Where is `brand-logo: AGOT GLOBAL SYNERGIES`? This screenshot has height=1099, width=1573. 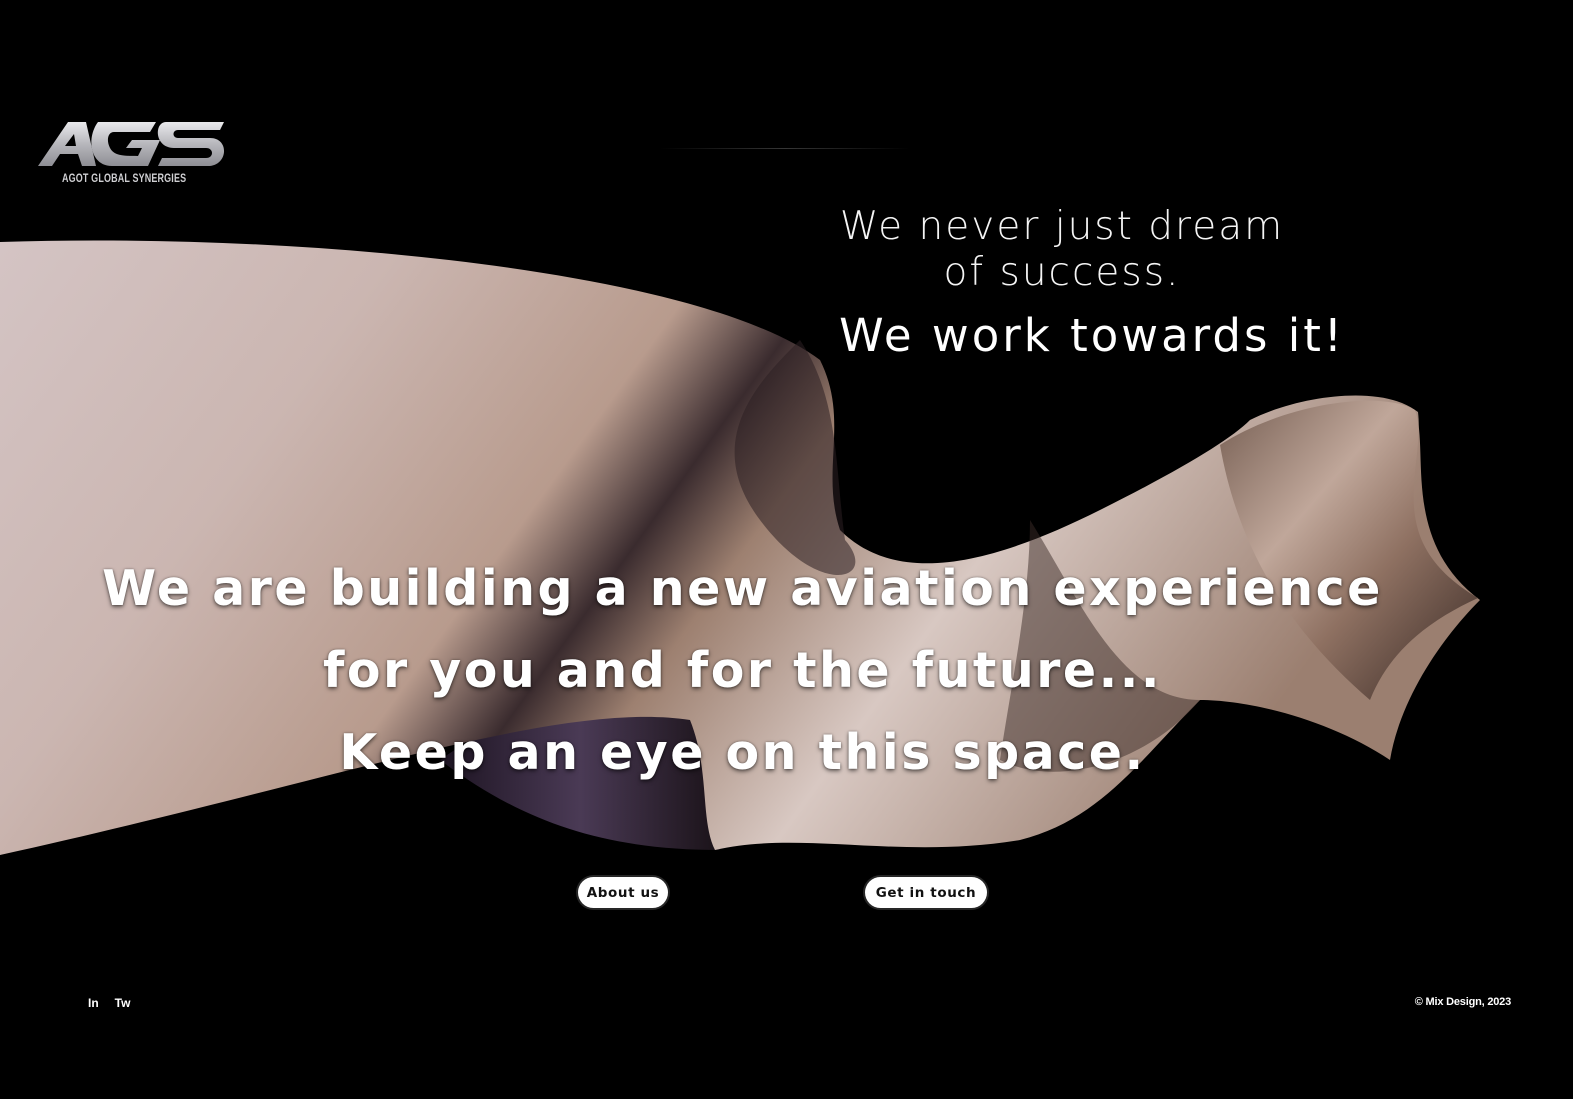
brand-logo: AGOT GLOBAL SYNERGIES is located at coordinates (133, 156).